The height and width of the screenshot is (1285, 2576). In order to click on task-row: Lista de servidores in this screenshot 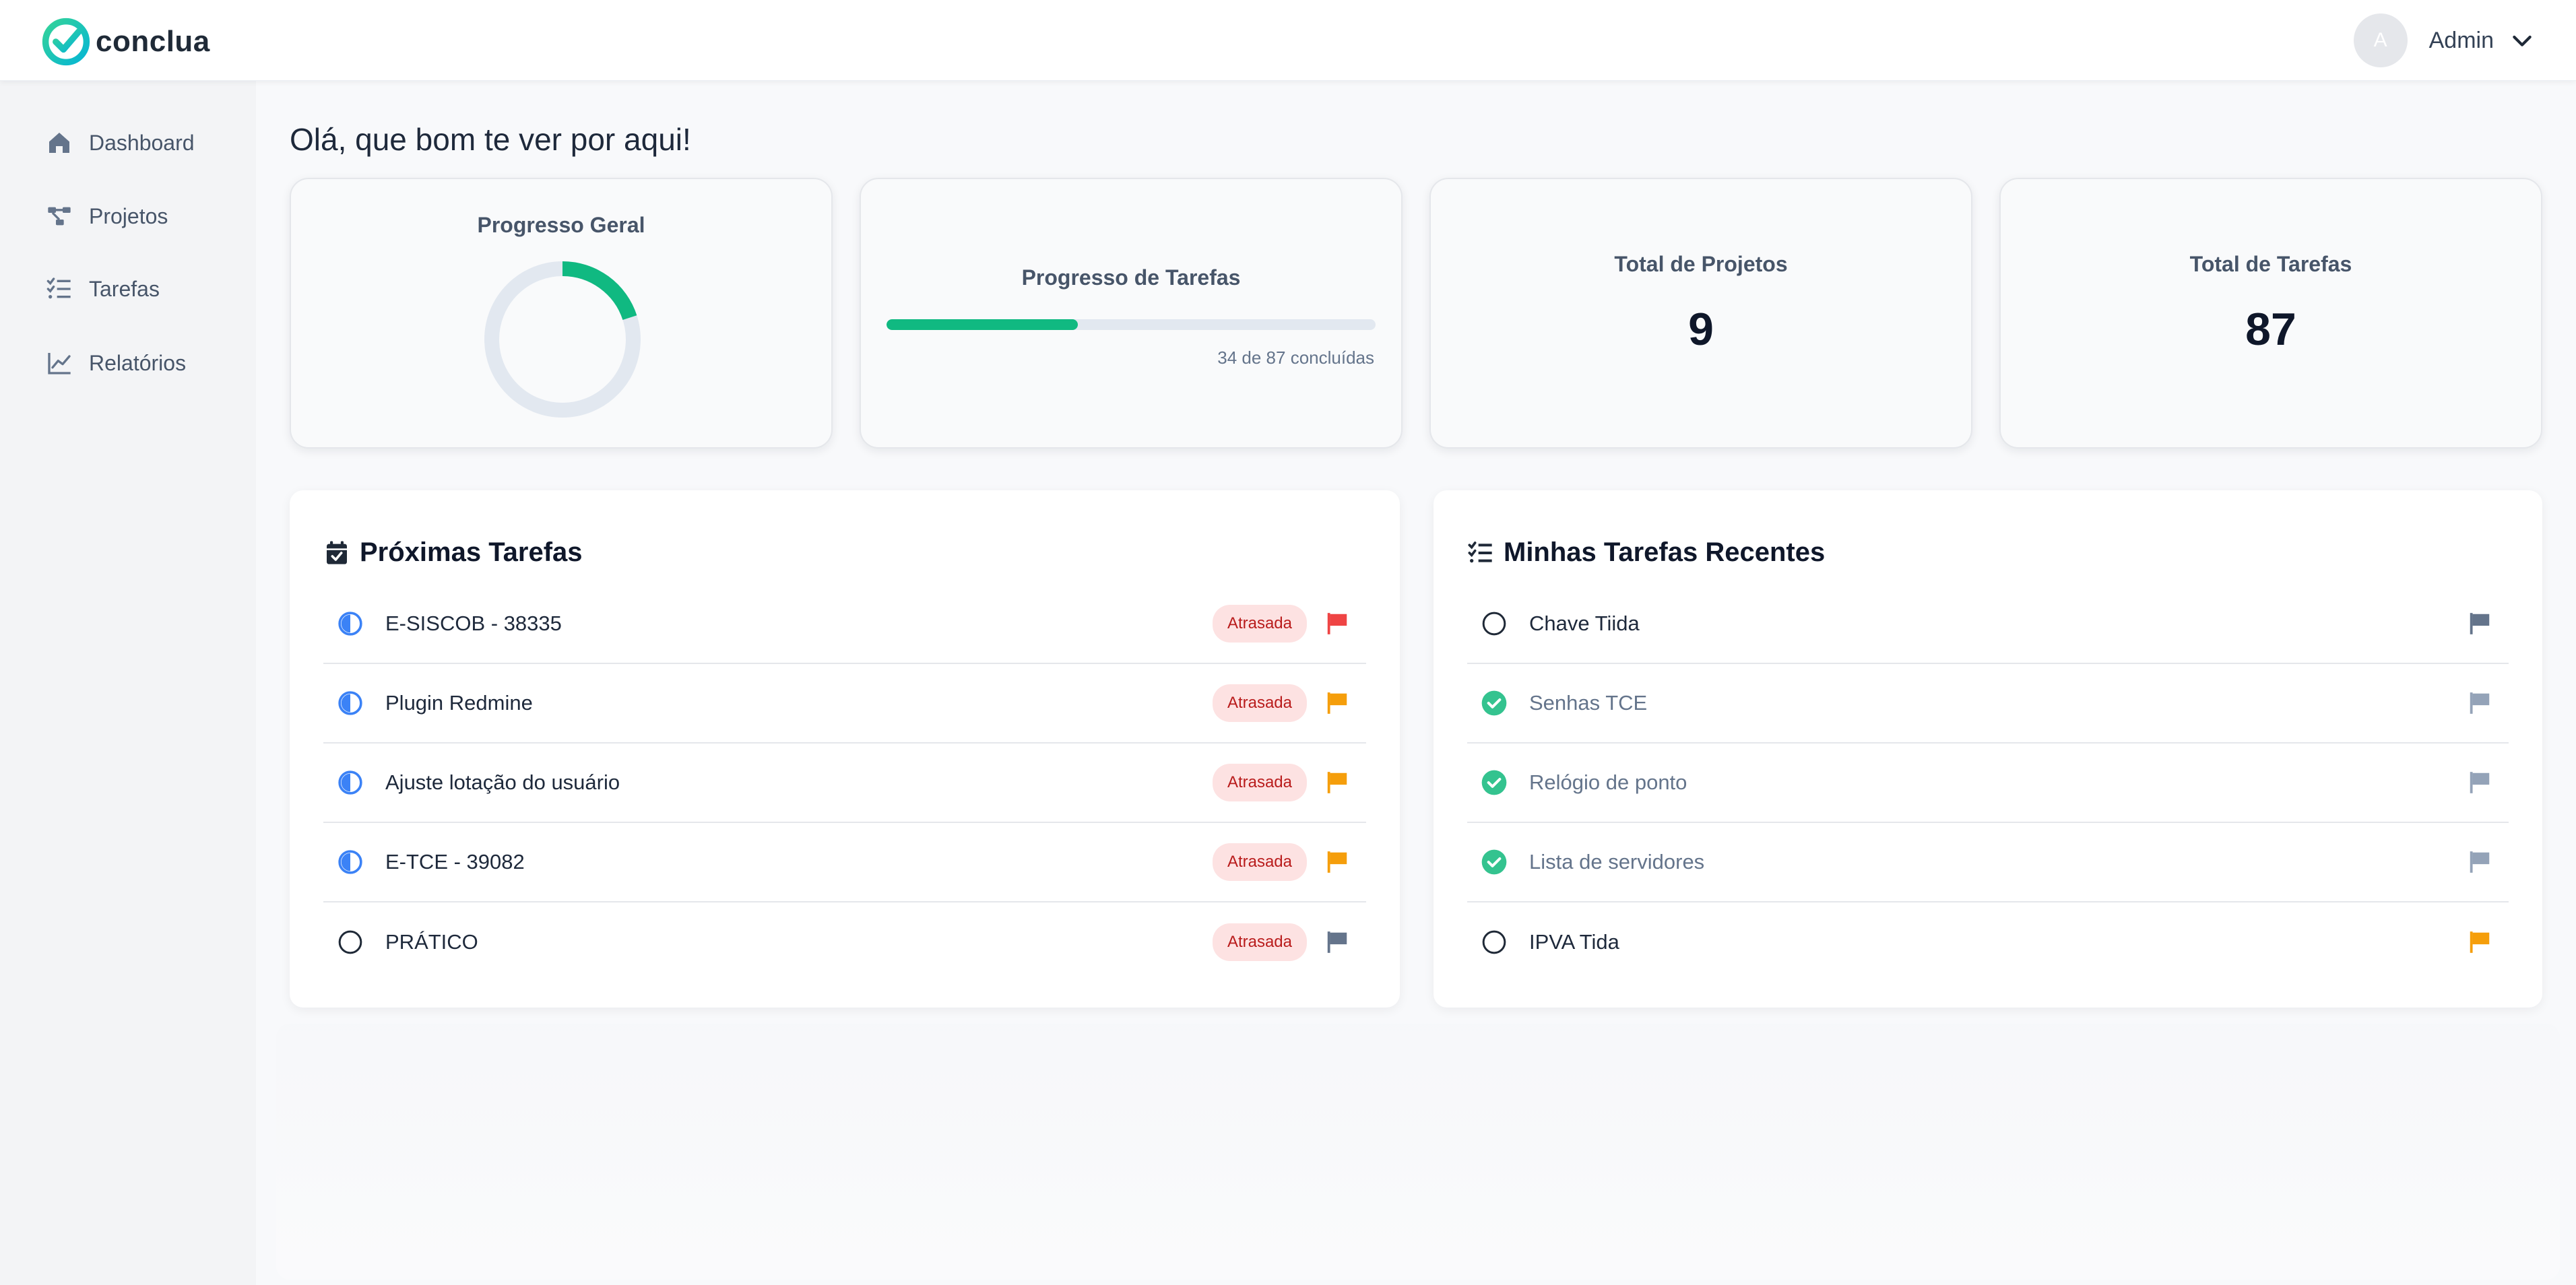, I will do `click(1988, 863)`.